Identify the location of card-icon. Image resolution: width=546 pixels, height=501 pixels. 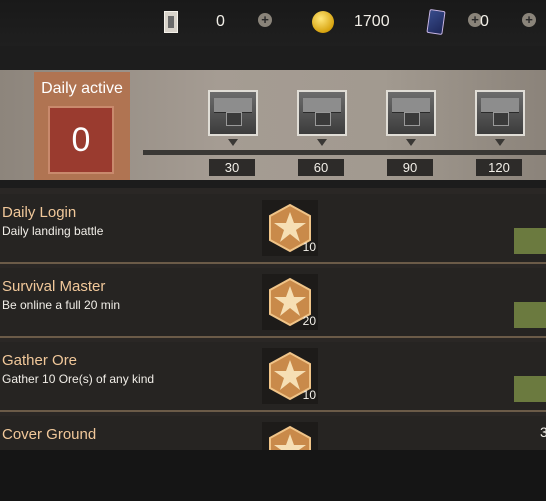
(436, 22).